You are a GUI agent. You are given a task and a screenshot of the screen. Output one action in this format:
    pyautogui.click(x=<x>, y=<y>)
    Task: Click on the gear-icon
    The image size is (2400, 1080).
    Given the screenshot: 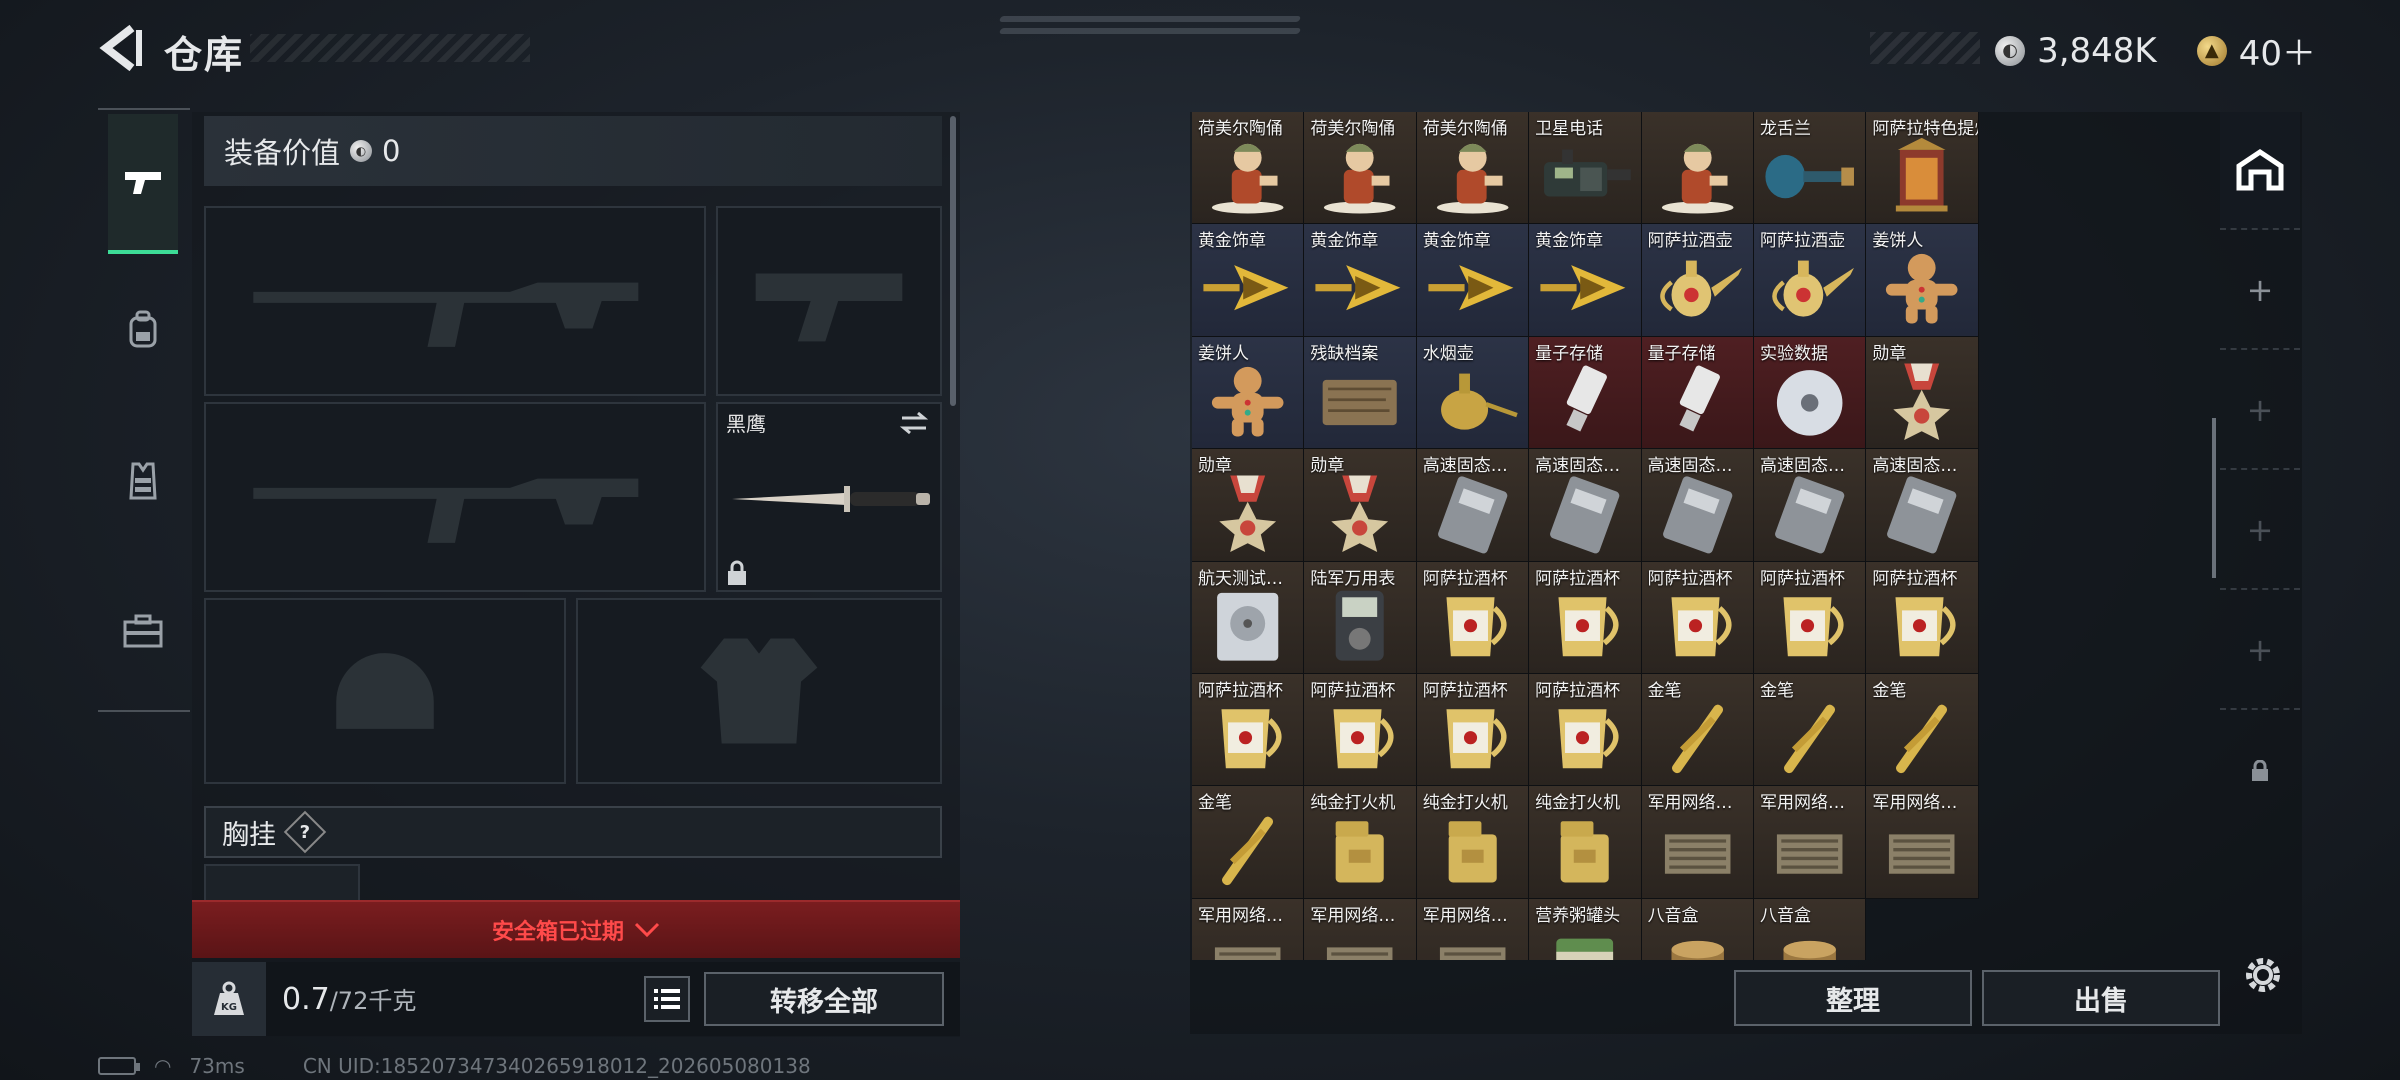 What is the action you would take?
    pyautogui.click(x=2263, y=975)
    